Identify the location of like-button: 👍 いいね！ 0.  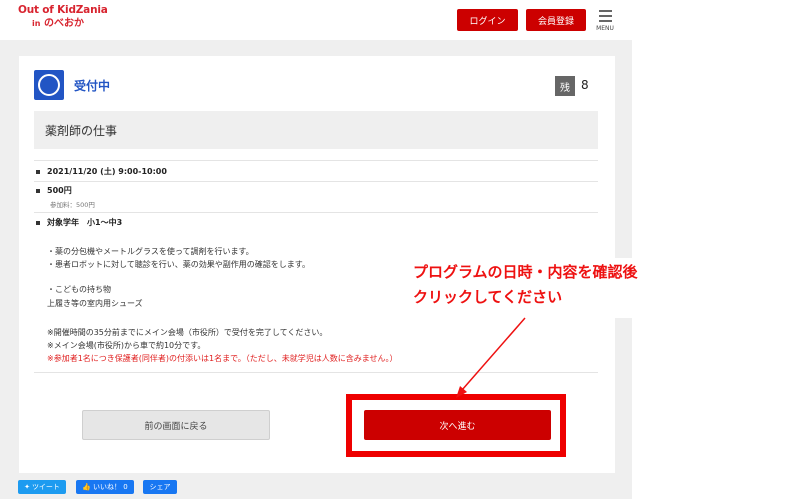
(105, 487).